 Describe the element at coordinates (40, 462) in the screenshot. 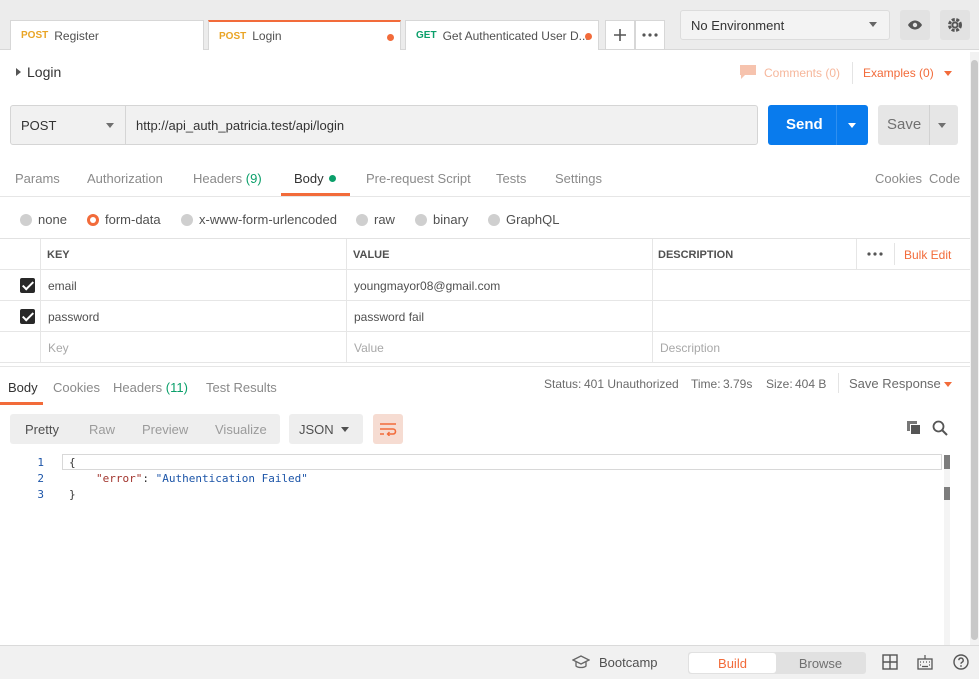

I see `line-number: 1` at that location.